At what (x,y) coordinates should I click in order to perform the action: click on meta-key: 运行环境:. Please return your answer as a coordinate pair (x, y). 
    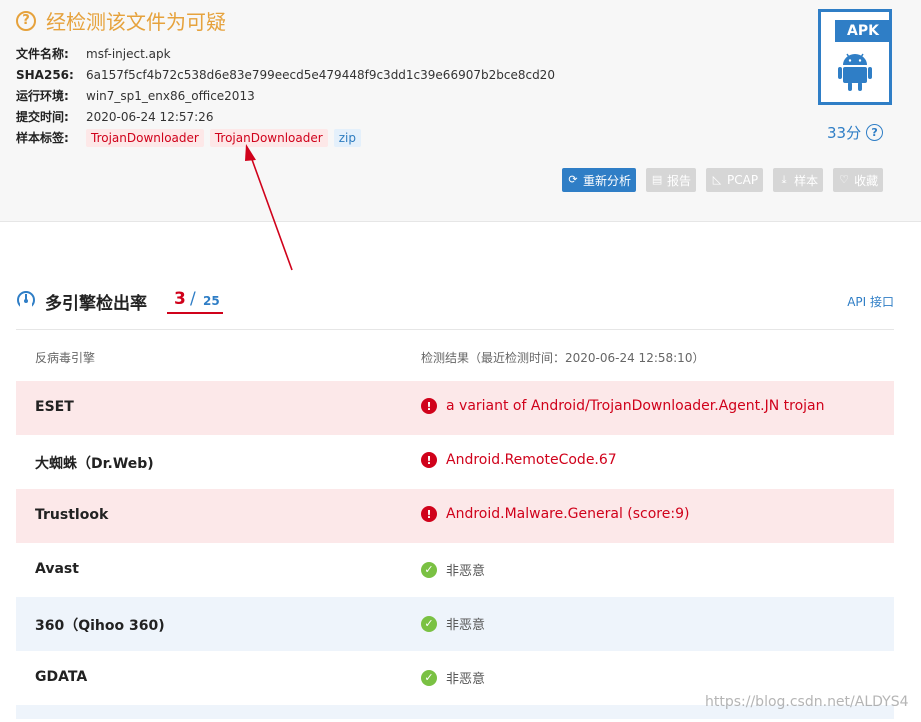
    Looking at the image, I should click on (42, 96).